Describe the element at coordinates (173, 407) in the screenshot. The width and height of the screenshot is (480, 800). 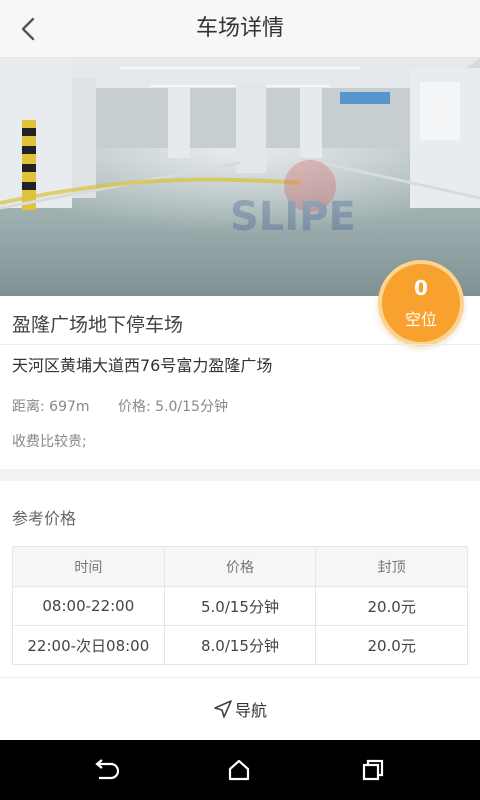
I see `price-text: 价格: 5.0/15分钟` at that location.